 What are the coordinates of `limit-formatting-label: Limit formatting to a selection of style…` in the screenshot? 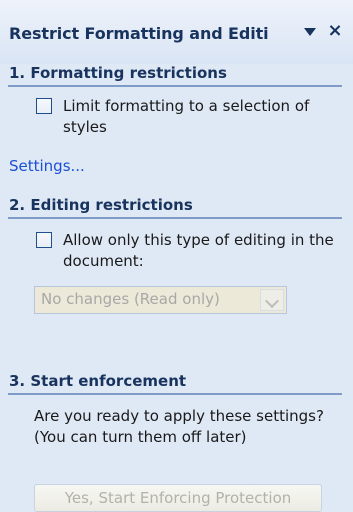 It's located at (186, 116).